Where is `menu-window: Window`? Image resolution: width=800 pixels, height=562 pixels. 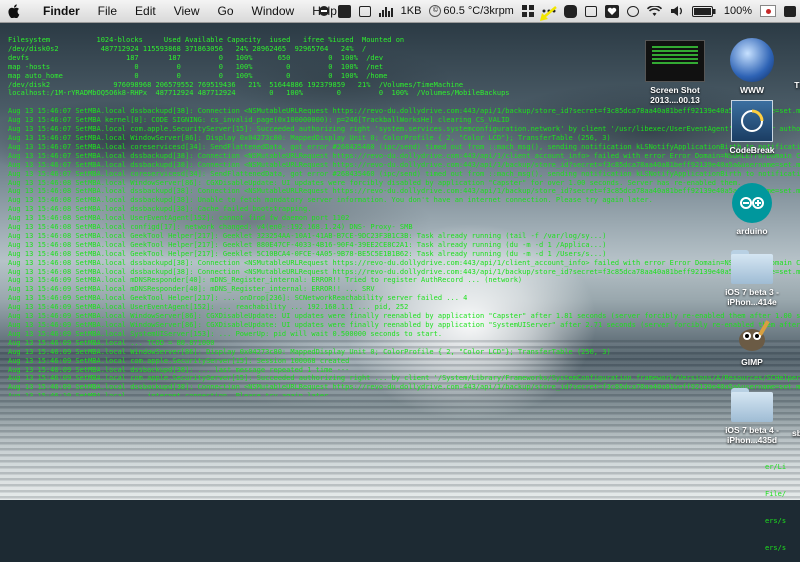 menu-window: Window is located at coordinates (273, 11).